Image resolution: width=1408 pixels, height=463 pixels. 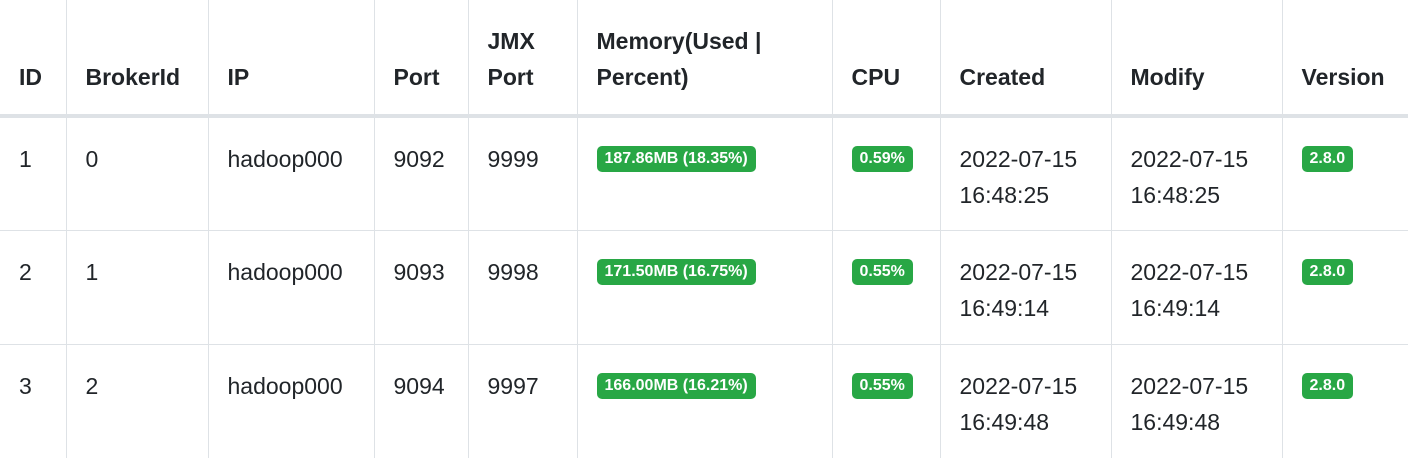 What do you see at coordinates (1025, 173) in the screenshot?
I see `cell-created: 2022-07-15 16:48:25` at bounding box center [1025, 173].